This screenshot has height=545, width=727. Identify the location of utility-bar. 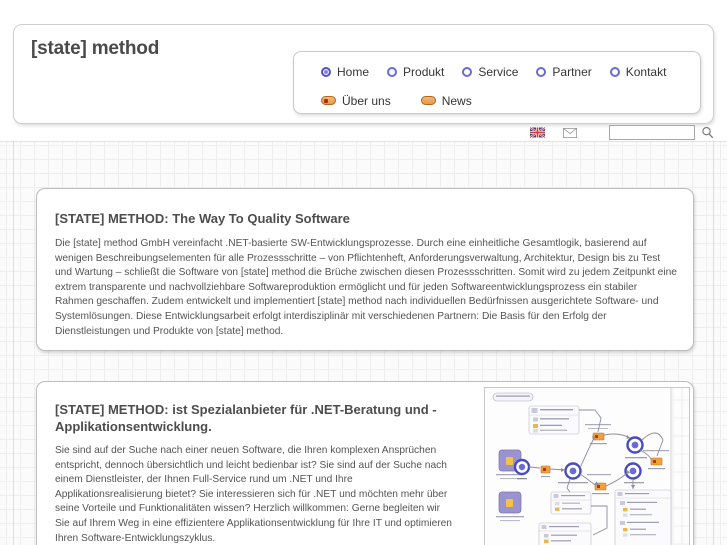
(363, 132).